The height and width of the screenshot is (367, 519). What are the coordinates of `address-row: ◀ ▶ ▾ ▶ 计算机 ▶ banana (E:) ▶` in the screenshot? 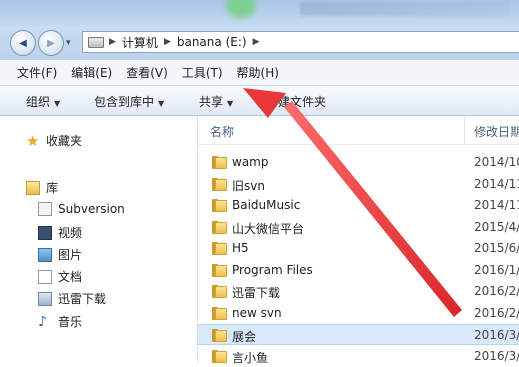 It's located at (259, 43).